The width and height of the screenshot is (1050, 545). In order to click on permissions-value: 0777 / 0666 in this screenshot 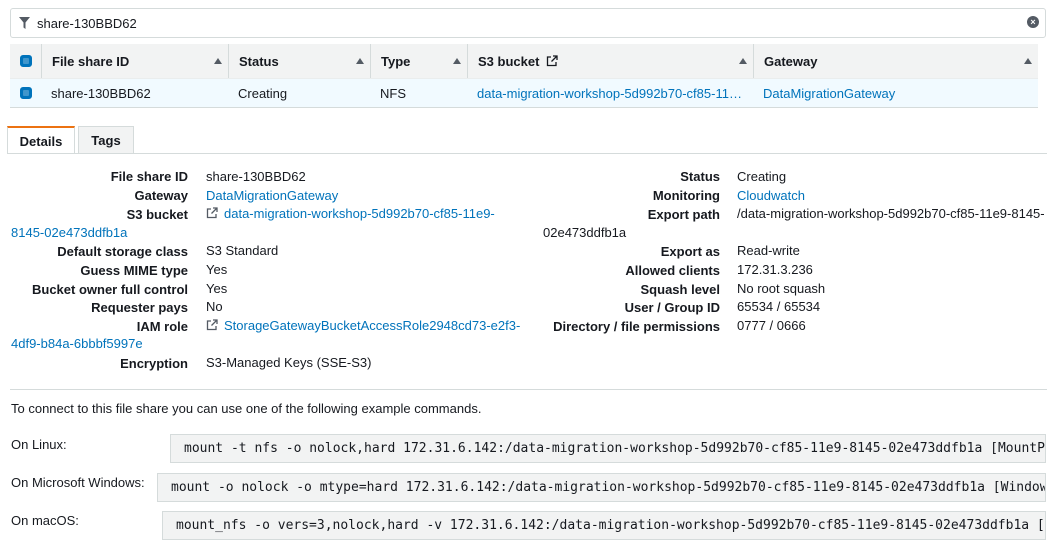, I will do `click(771, 325)`.